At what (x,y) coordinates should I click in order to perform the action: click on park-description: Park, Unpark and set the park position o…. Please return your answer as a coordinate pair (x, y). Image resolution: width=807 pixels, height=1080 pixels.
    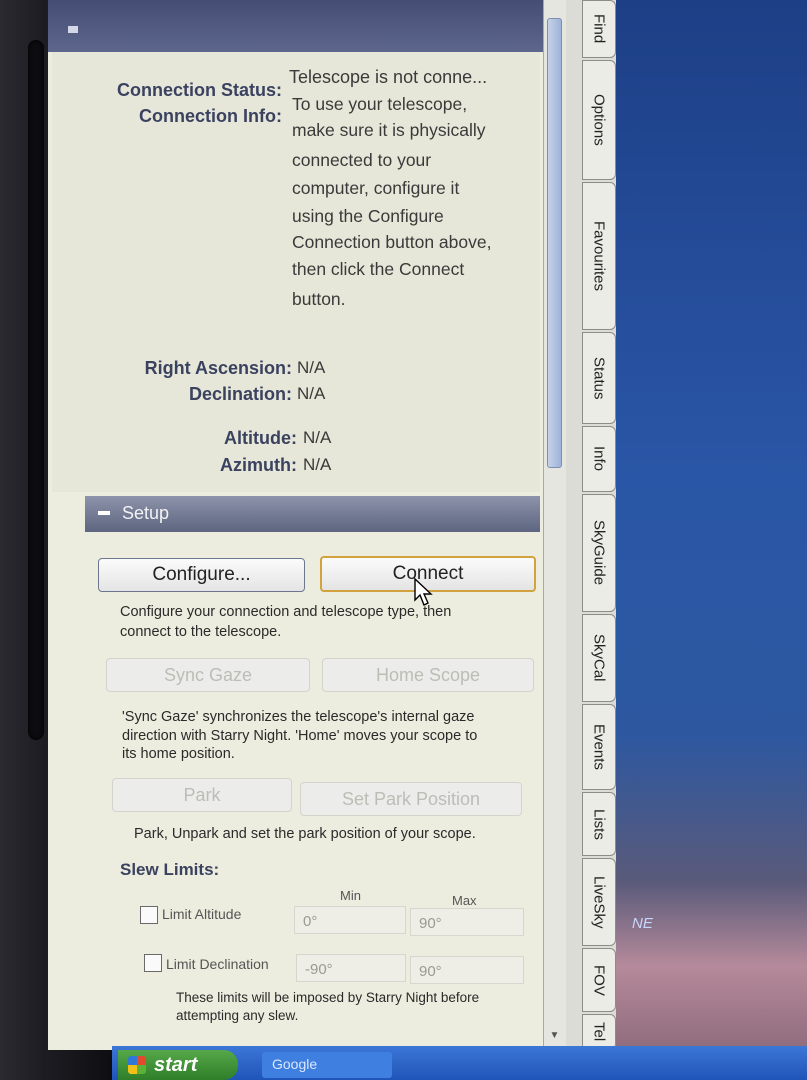
    Looking at the image, I should click on (305, 834).